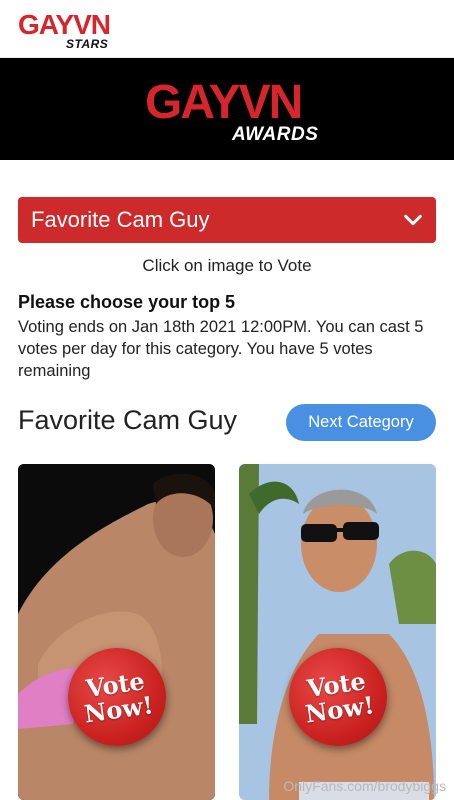  What do you see at coordinates (87, 44) in the screenshot?
I see `logo-subtitle: STARS` at bounding box center [87, 44].